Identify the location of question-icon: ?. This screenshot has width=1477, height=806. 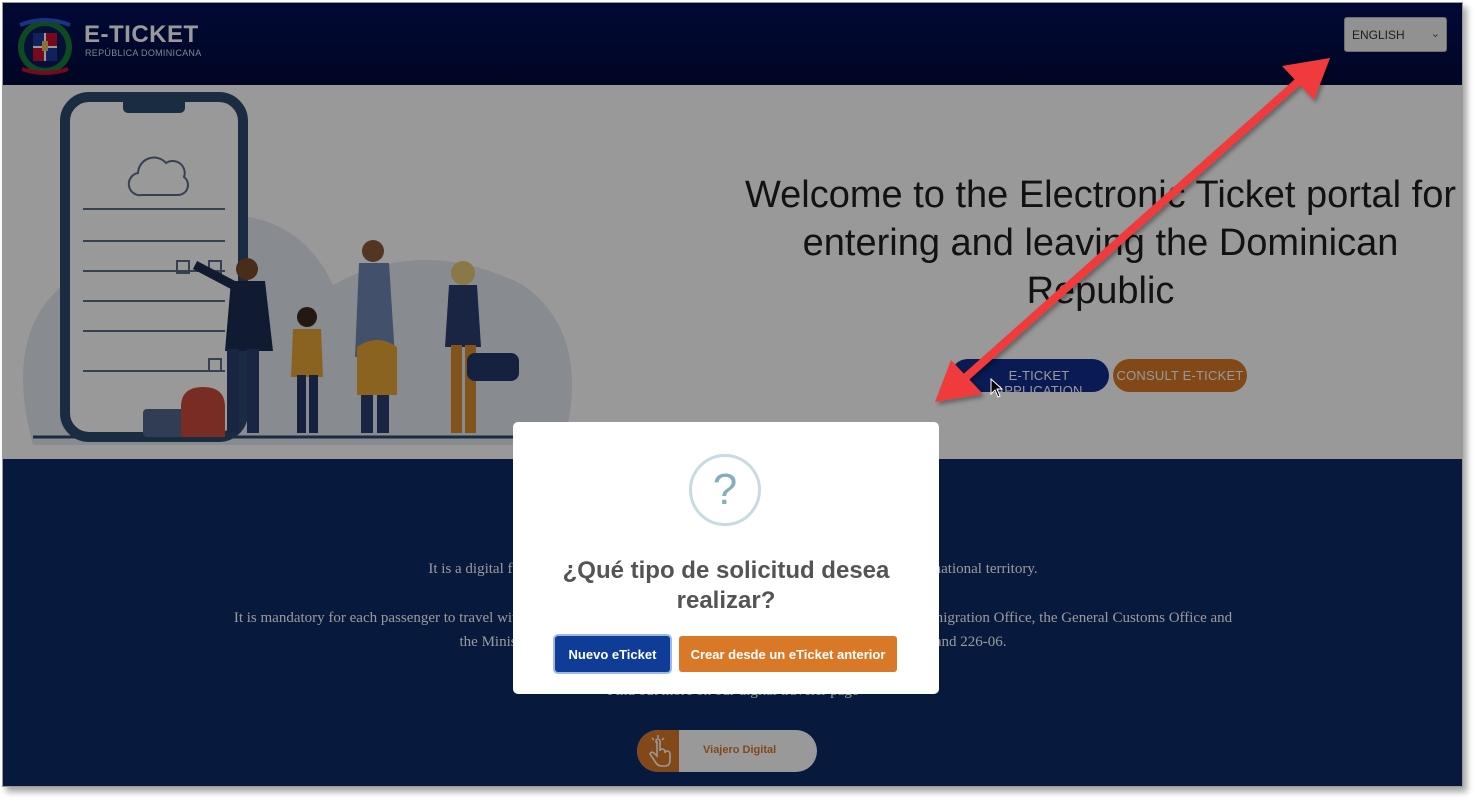
(725, 490).